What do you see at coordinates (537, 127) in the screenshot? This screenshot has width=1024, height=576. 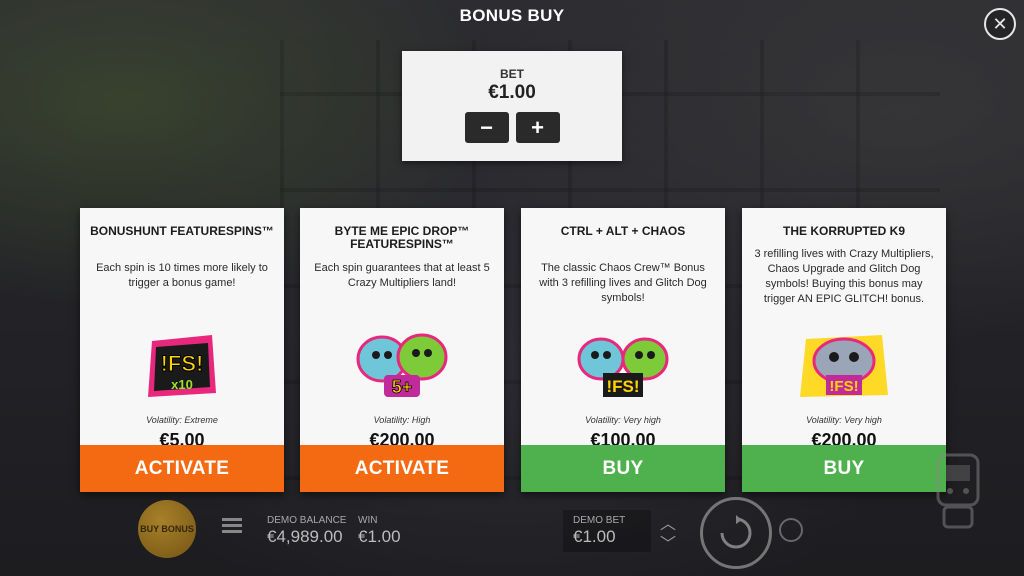 I see `bet-increase-button: +` at bounding box center [537, 127].